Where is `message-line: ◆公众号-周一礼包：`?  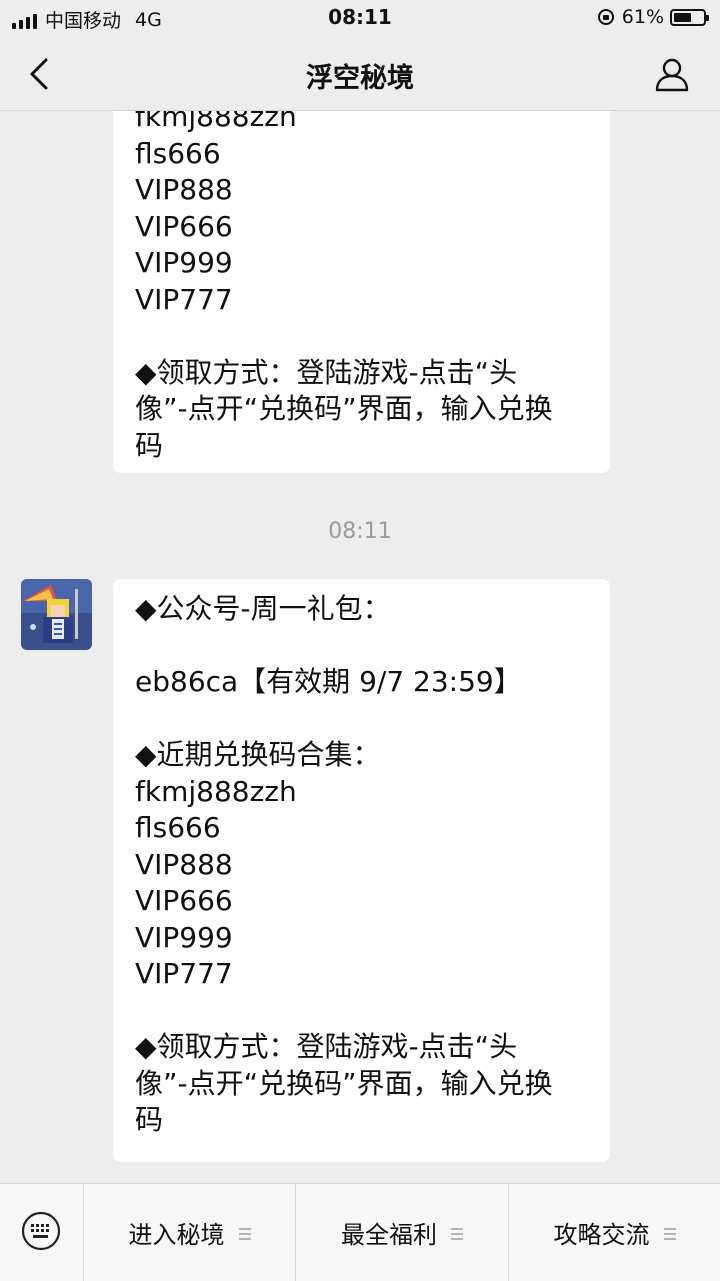
message-line: ◆公众号-周一礼包： is located at coordinates (263, 608).